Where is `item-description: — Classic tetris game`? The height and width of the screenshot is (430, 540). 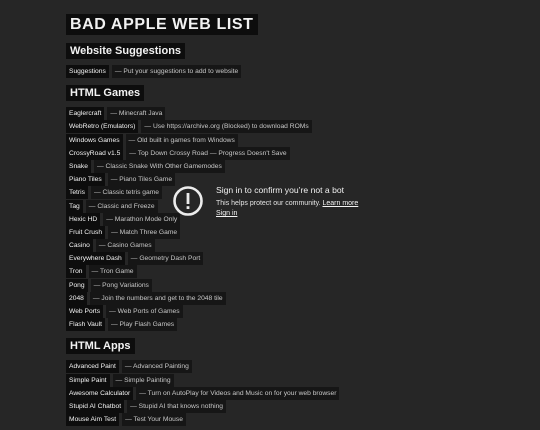 item-description: — Classic tetris game is located at coordinates (126, 193).